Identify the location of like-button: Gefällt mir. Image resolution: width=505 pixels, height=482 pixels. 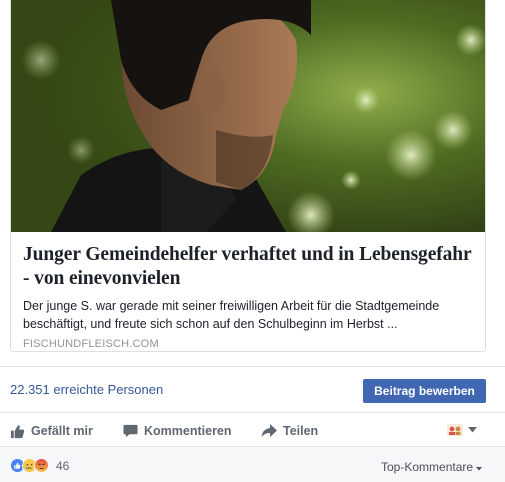
(51, 431).